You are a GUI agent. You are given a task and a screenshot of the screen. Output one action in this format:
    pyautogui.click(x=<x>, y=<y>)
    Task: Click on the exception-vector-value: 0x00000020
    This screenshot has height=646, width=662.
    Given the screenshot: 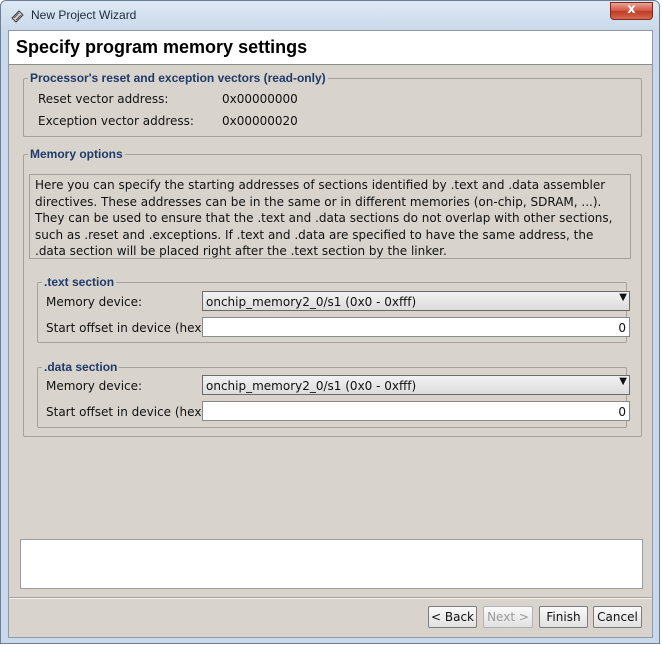 What is the action you would take?
    pyautogui.click(x=260, y=121)
    